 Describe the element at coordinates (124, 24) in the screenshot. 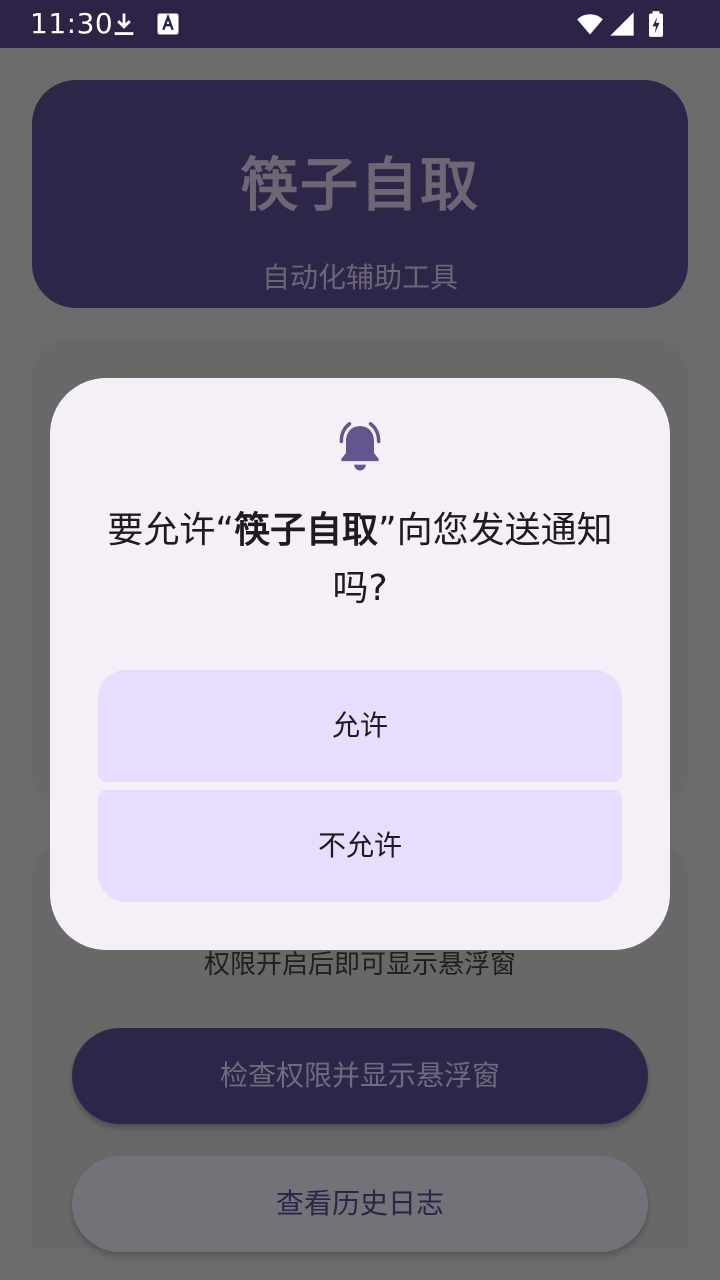

I see `download-icon` at that location.